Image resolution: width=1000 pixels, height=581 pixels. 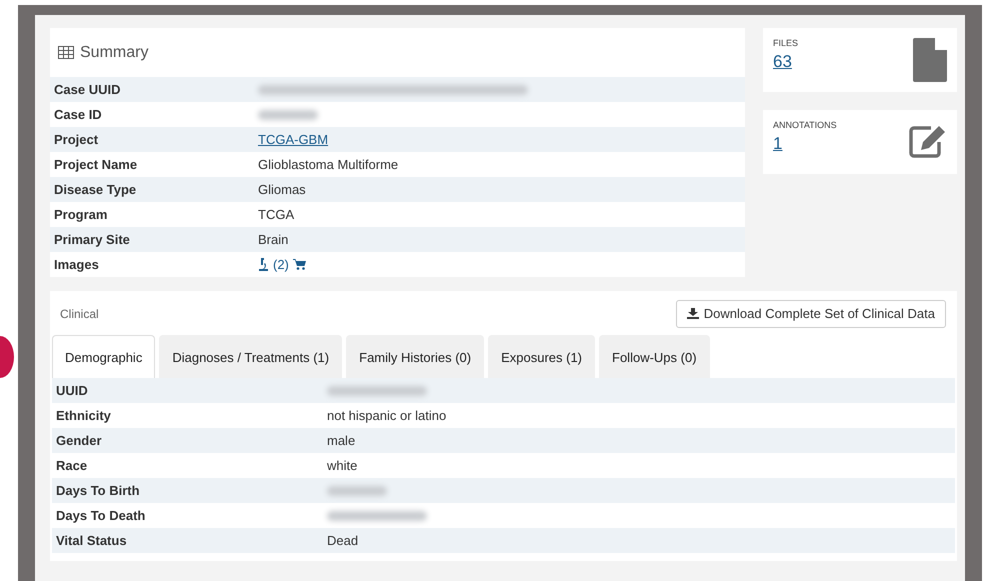 I want to click on field-label: Race, so click(x=71, y=465).